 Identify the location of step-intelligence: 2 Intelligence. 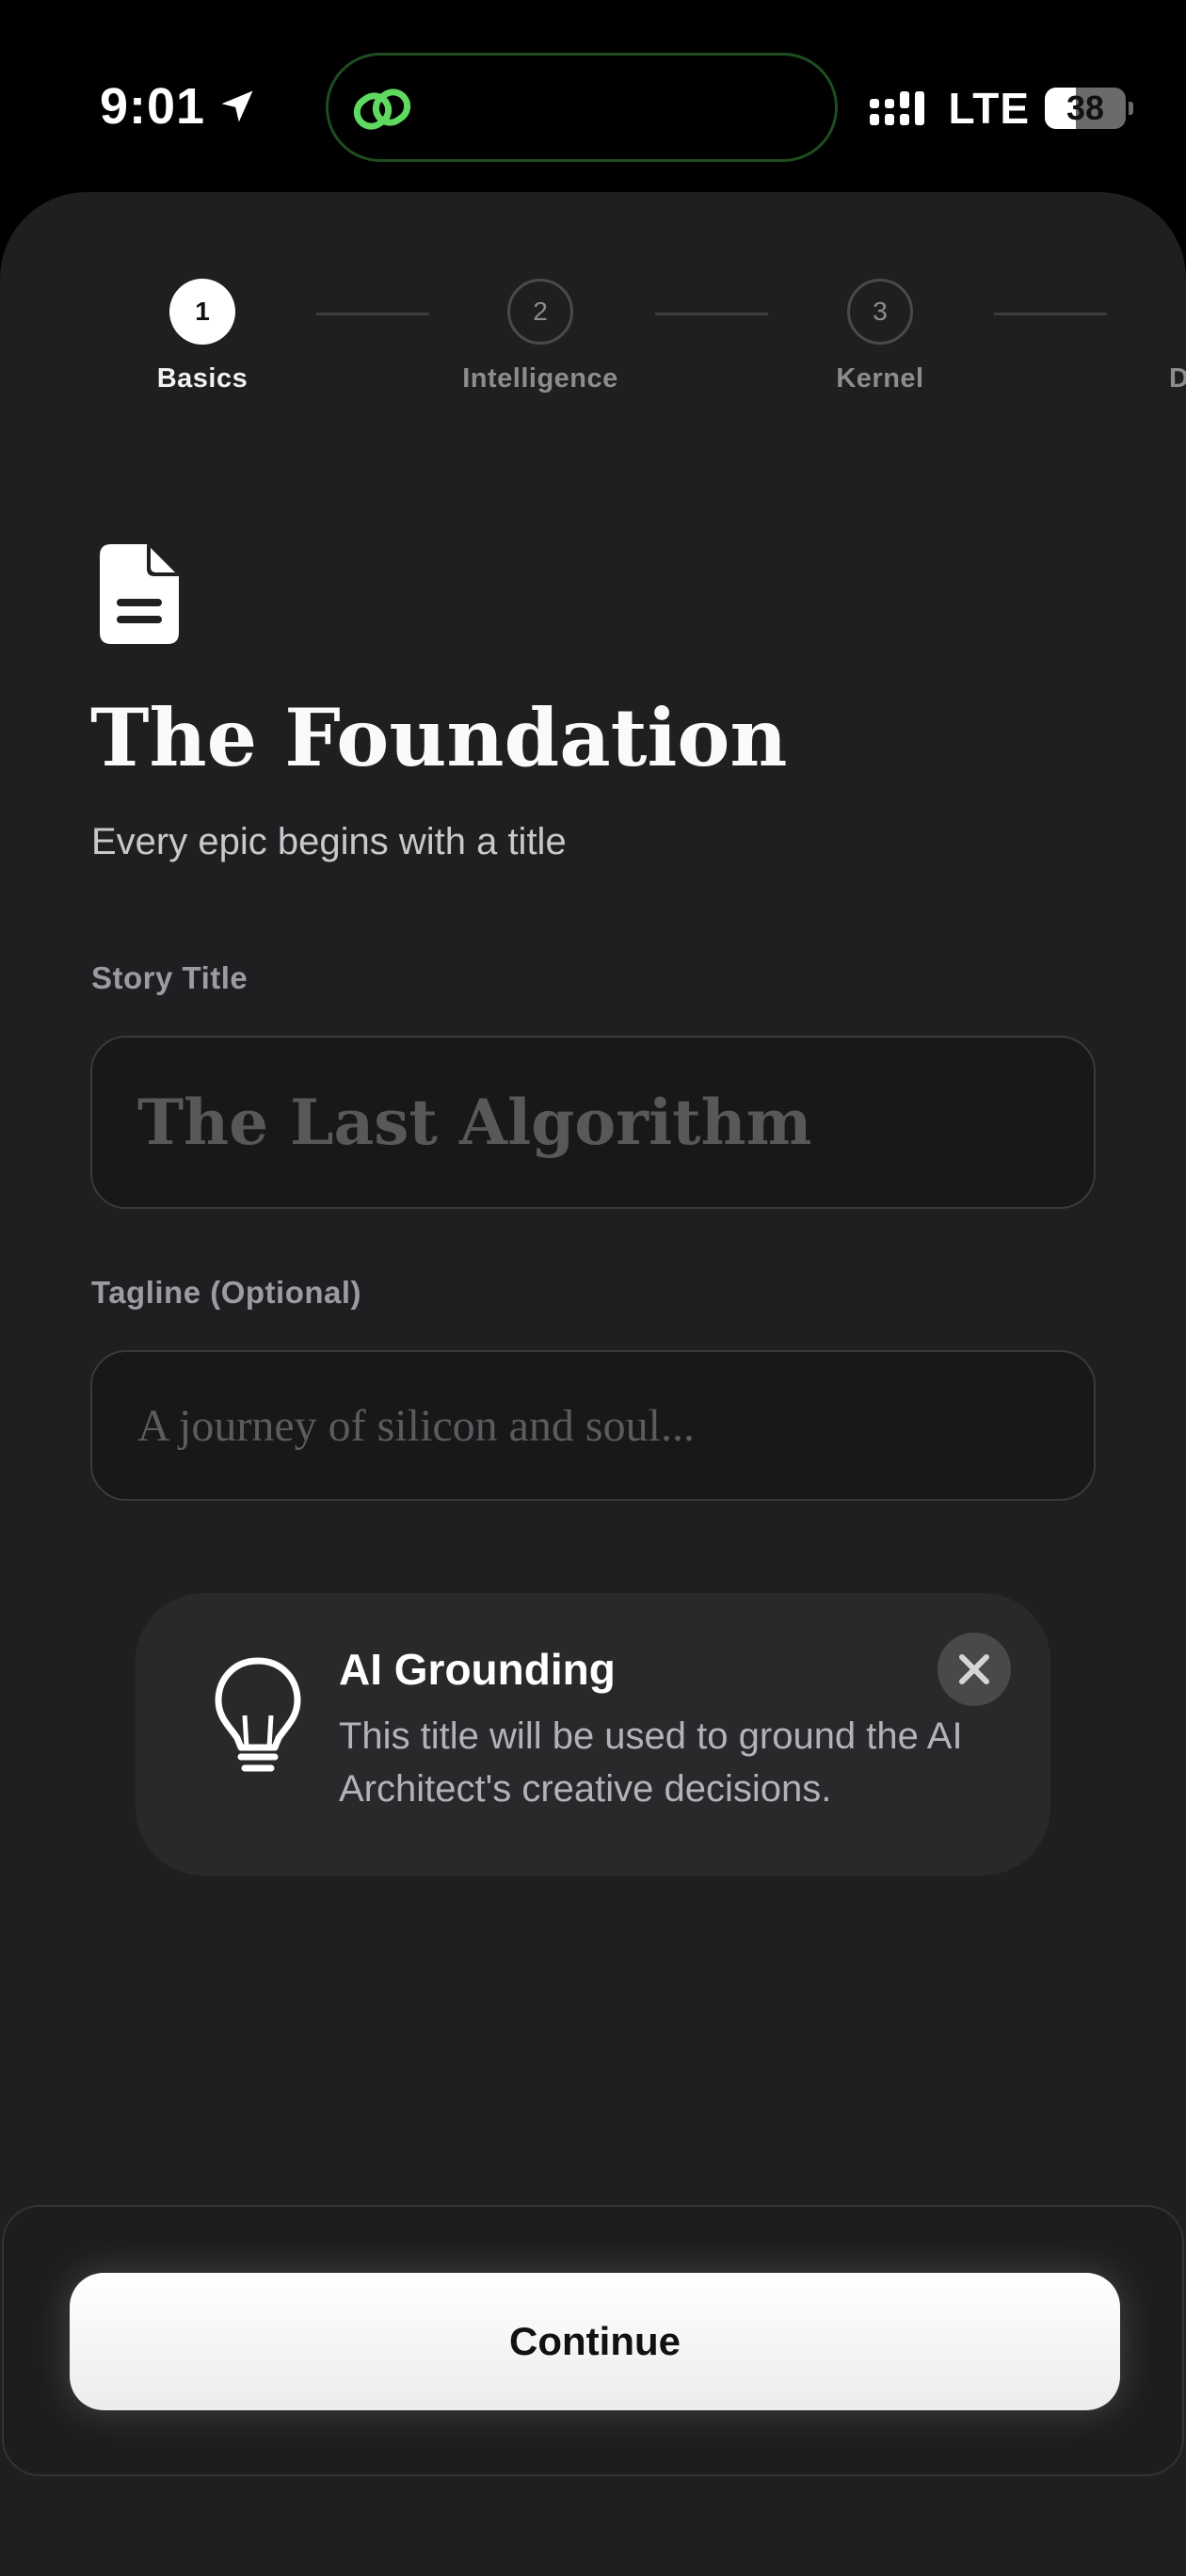
(540, 336).